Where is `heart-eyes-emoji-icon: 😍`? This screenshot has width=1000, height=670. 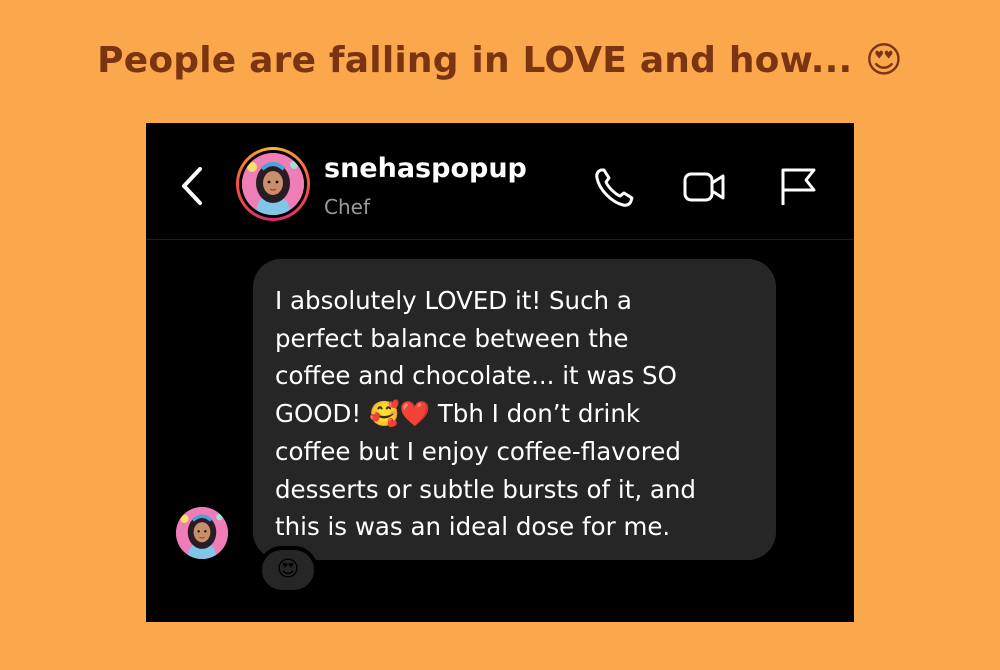
heart-eyes-emoji-icon: 😍 is located at coordinates (288, 569).